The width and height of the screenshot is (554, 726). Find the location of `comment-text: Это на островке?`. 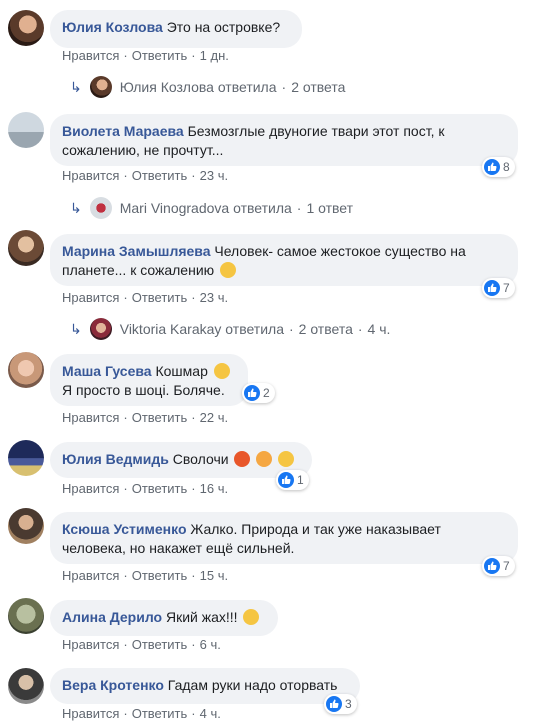

comment-text: Это на островке? is located at coordinates (223, 27).